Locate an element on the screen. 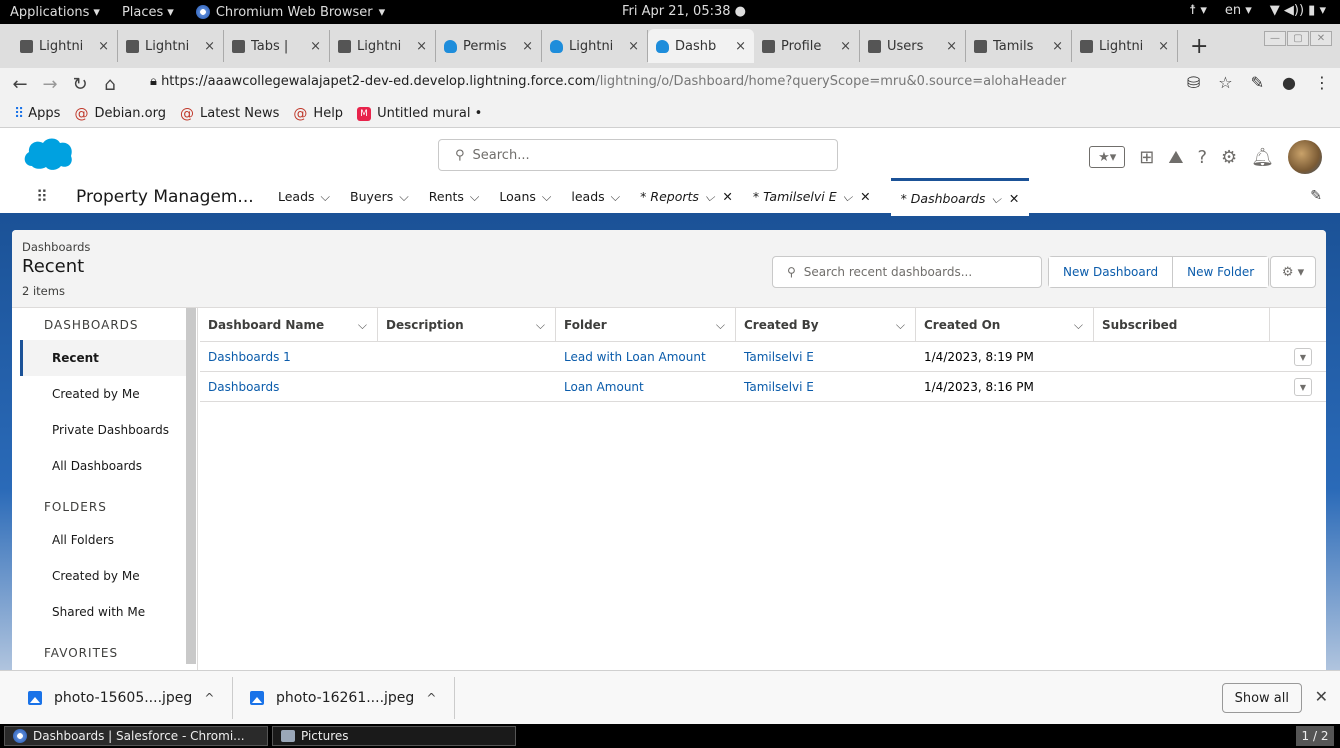  sidebar-item: All Folders is located at coordinates (103, 540).